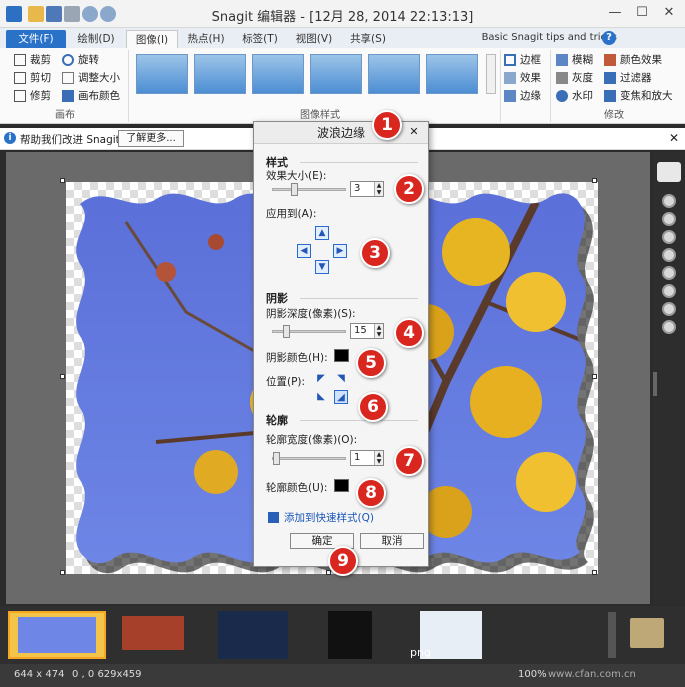  What do you see at coordinates (32, 78) in the screenshot?
I see `cut-button: 剪切` at bounding box center [32, 78].